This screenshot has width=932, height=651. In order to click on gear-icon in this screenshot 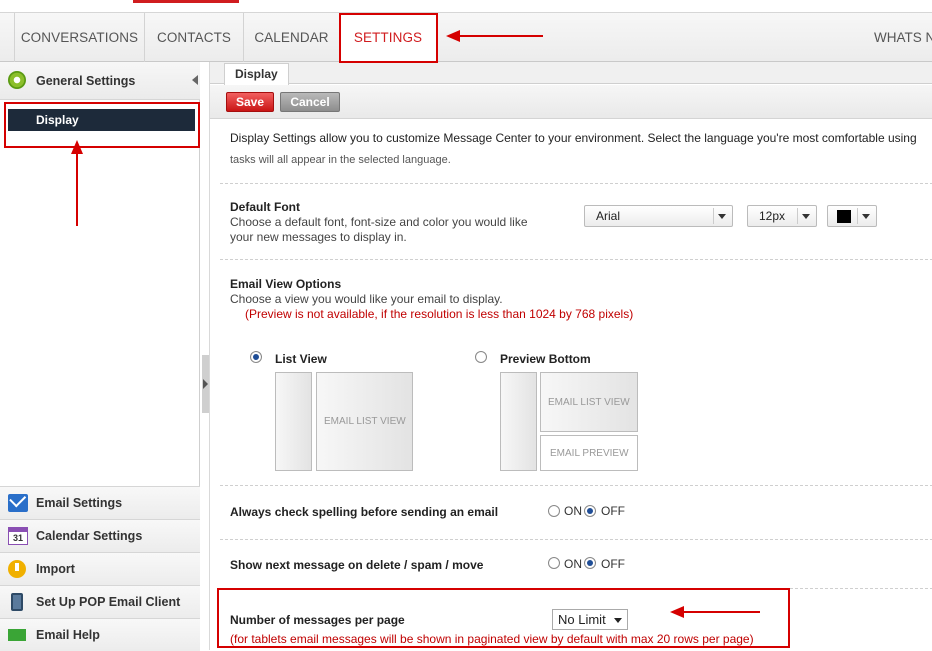, I will do `click(17, 80)`.